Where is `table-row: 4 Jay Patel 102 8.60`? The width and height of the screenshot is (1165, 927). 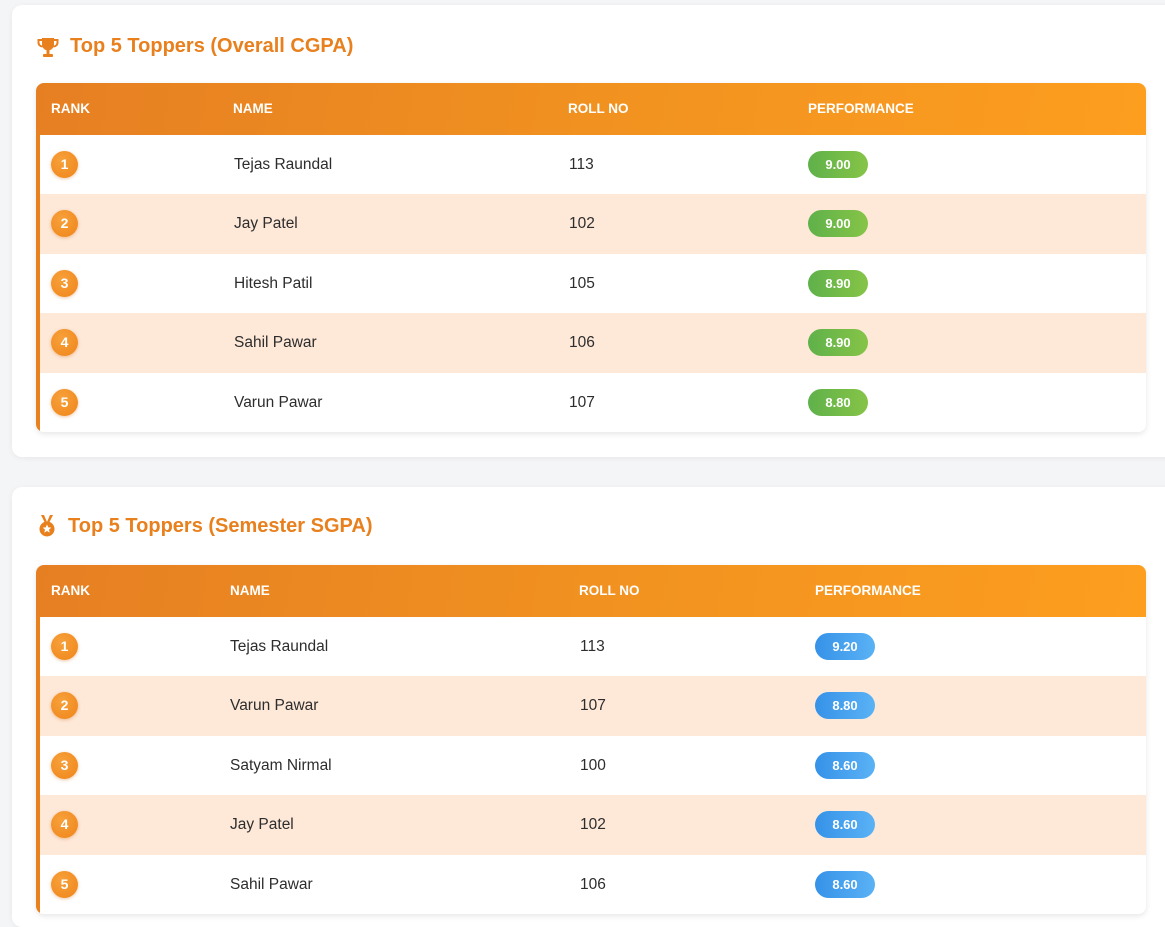
table-row: 4 Jay Patel 102 8.60 is located at coordinates (591, 825).